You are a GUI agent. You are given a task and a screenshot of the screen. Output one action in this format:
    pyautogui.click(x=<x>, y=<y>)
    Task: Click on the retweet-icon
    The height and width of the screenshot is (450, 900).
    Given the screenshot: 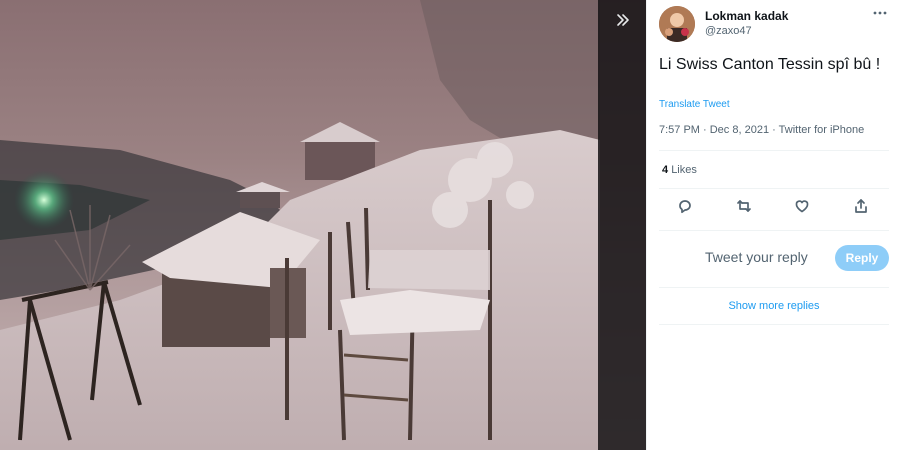 What is the action you would take?
    pyautogui.click(x=744, y=208)
    